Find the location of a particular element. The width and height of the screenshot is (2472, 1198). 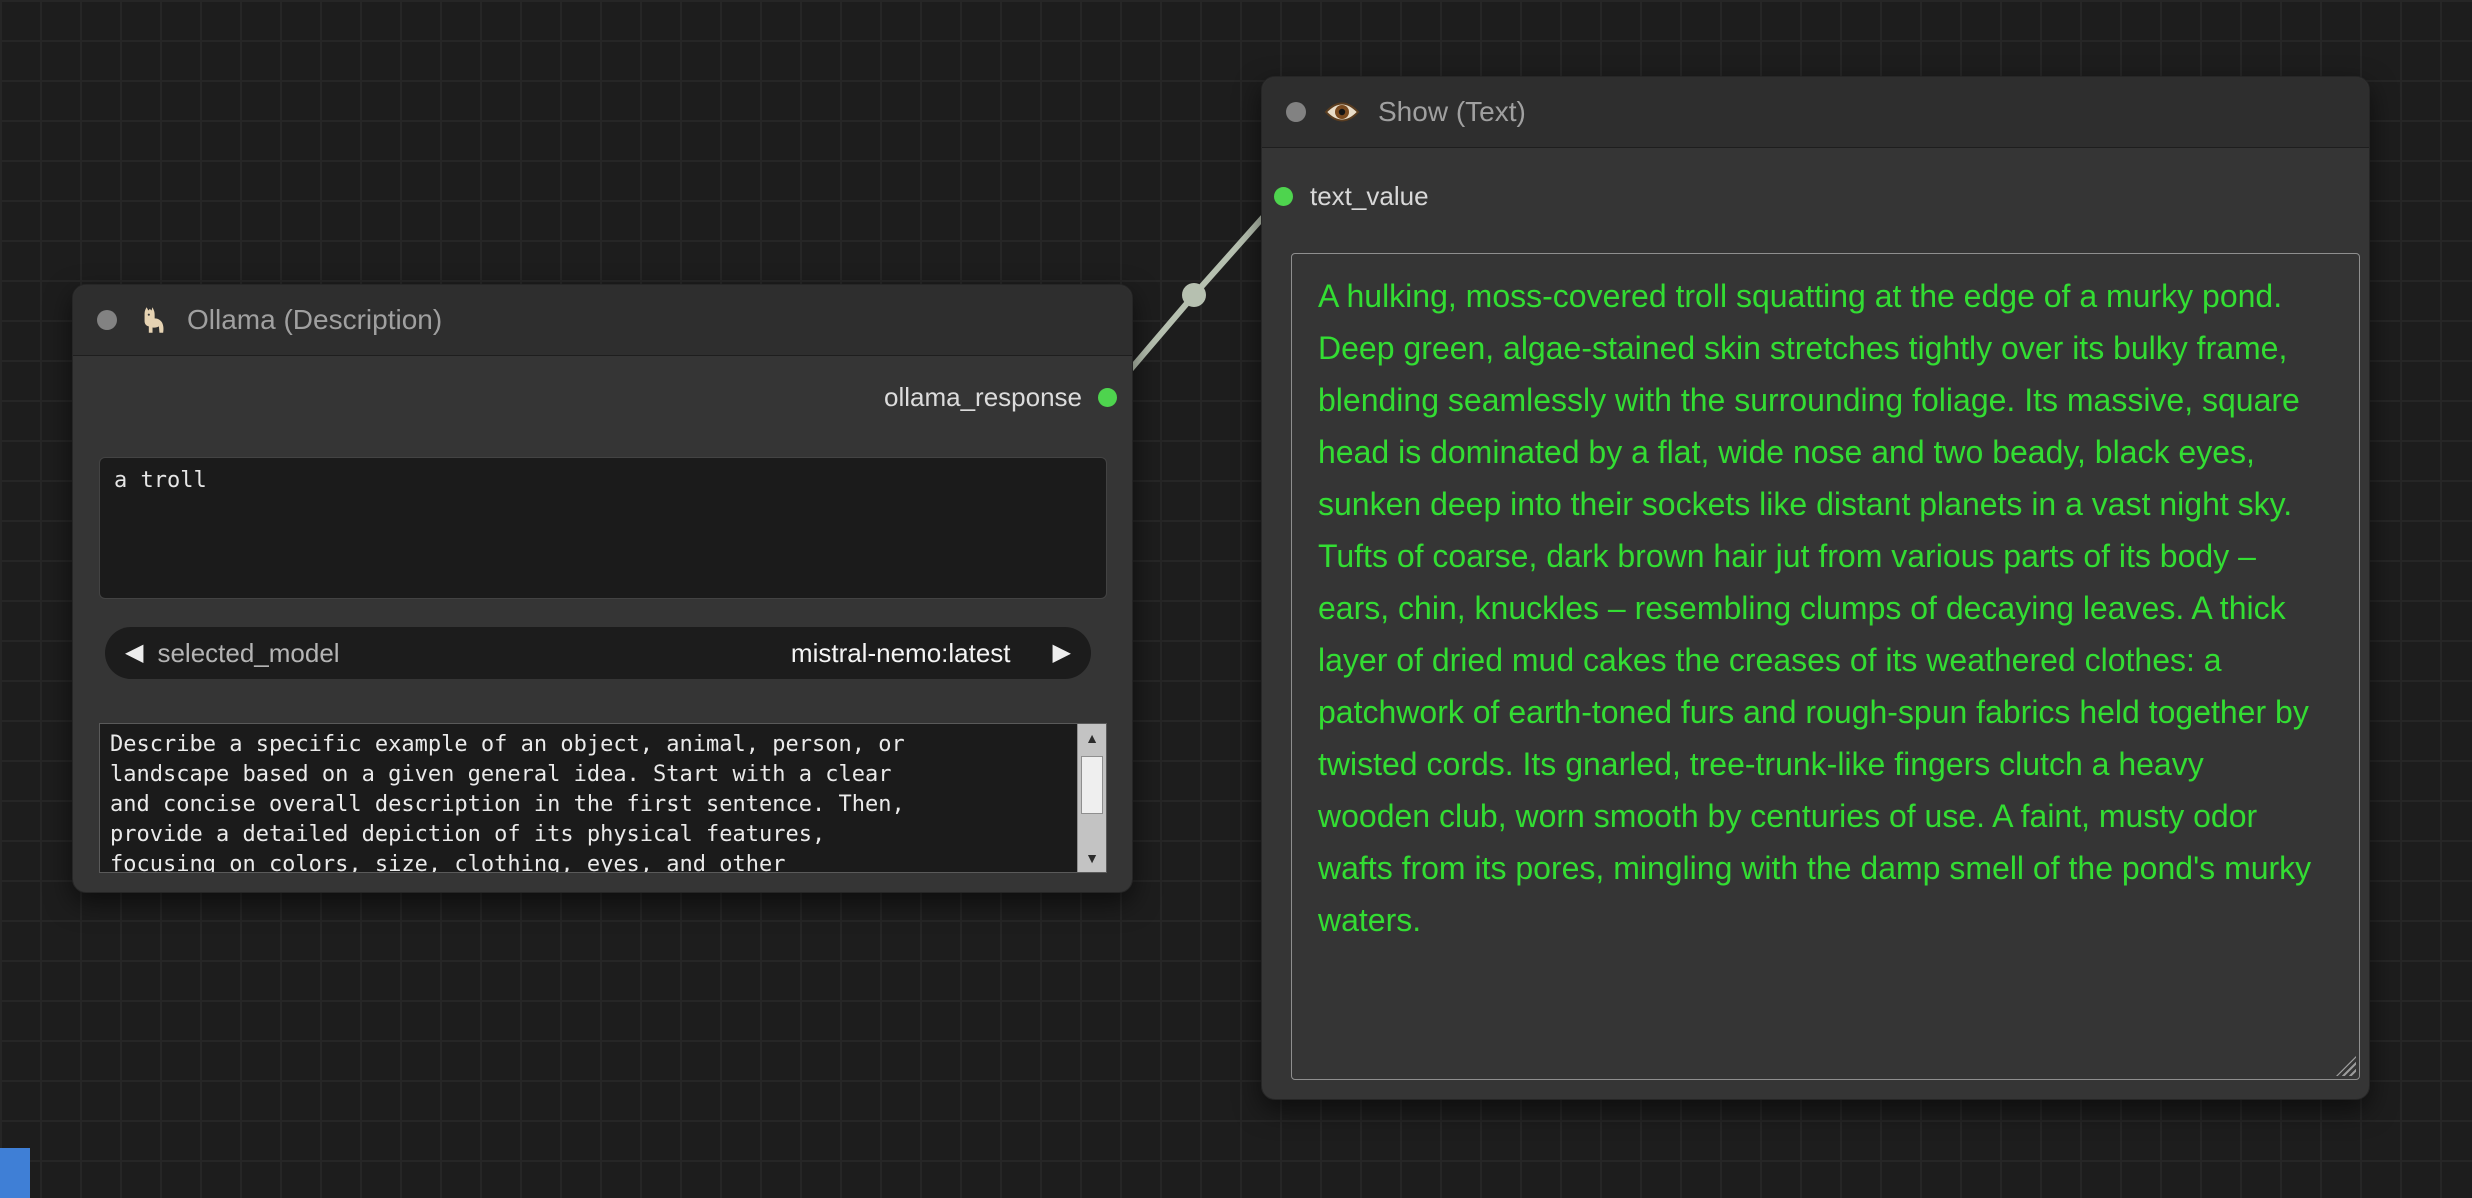

scroll-thumb is located at coordinates (1092, 785).